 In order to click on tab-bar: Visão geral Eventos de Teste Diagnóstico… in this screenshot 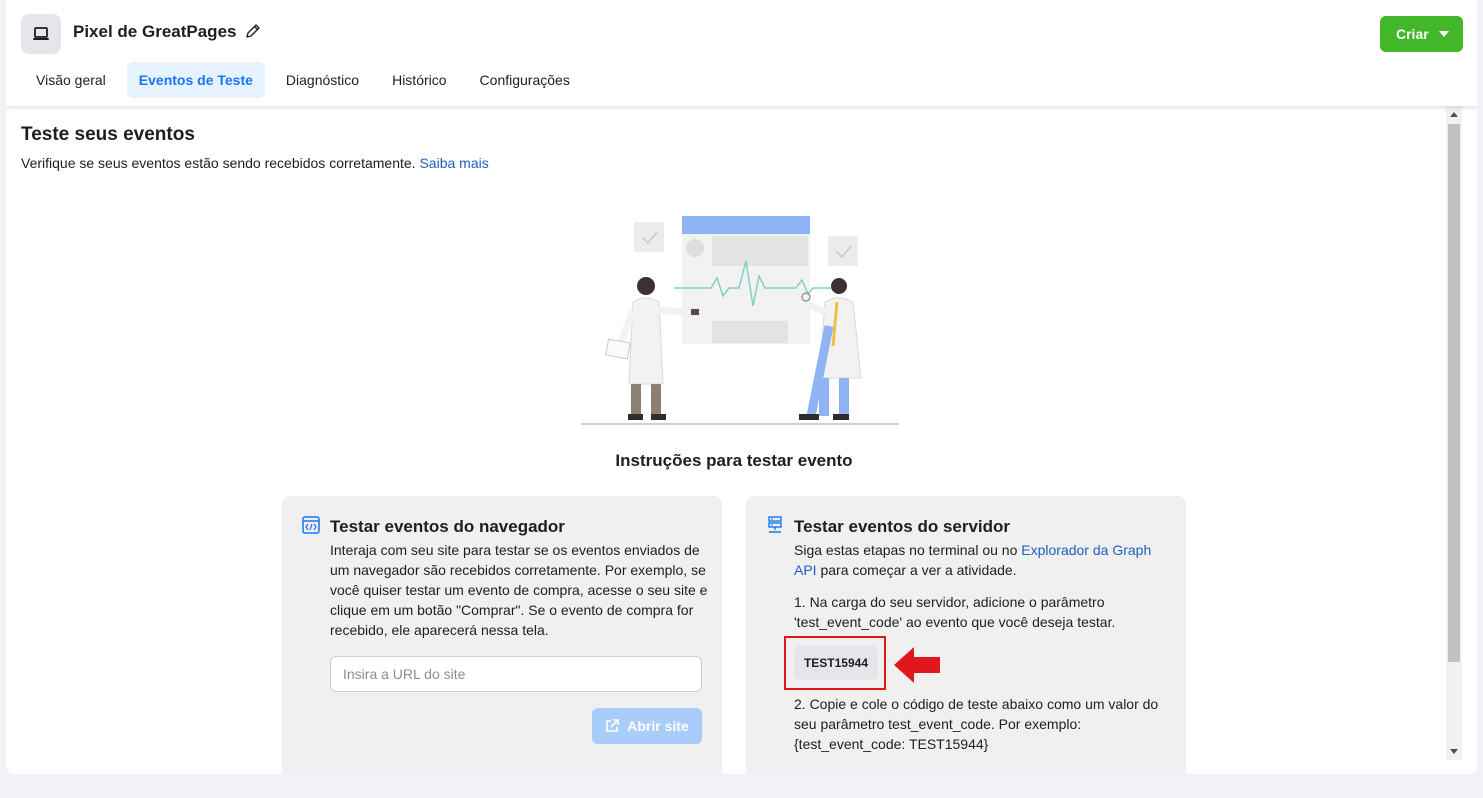, I will do `click(307, 80)`.